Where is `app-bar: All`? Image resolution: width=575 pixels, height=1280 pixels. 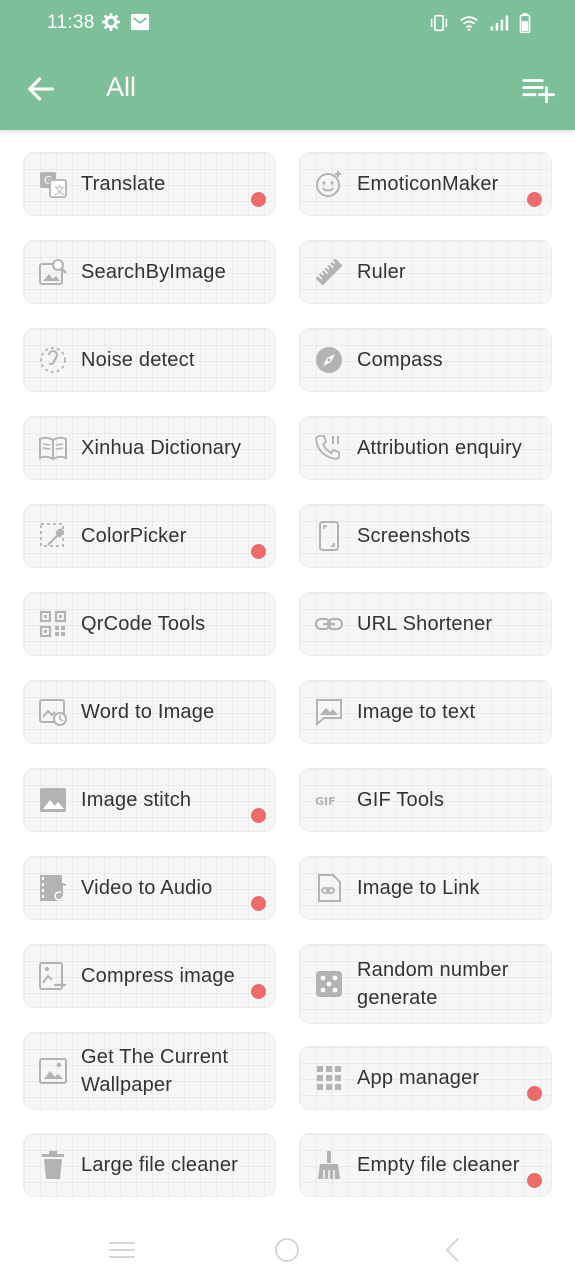 app-bar: All is located at coordinates (287, 90).